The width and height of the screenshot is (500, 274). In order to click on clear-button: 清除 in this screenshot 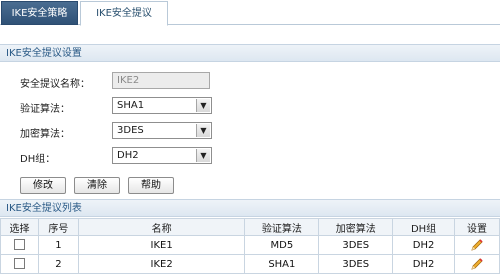, I will do `click(97, 185)`.